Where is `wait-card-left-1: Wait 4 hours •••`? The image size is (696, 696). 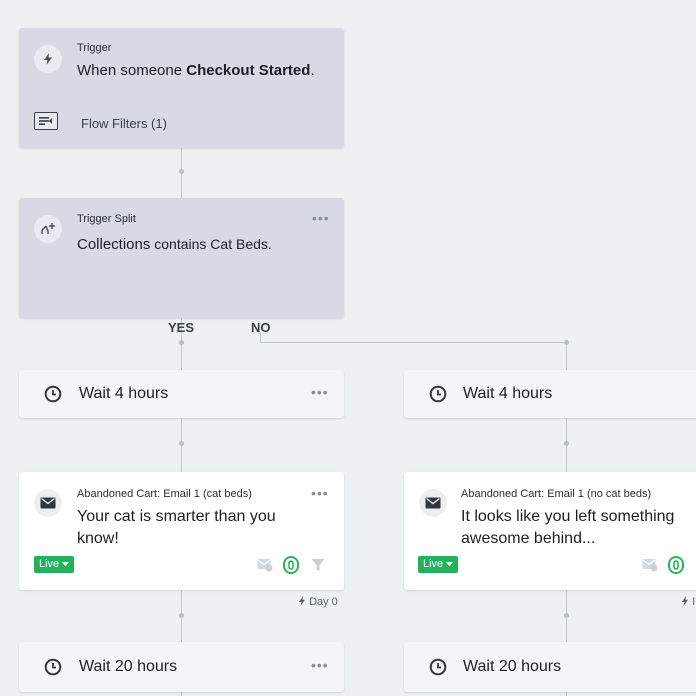 wait-card-left-1: Wait 4 hours ••• is located at coordinates (181, 394).